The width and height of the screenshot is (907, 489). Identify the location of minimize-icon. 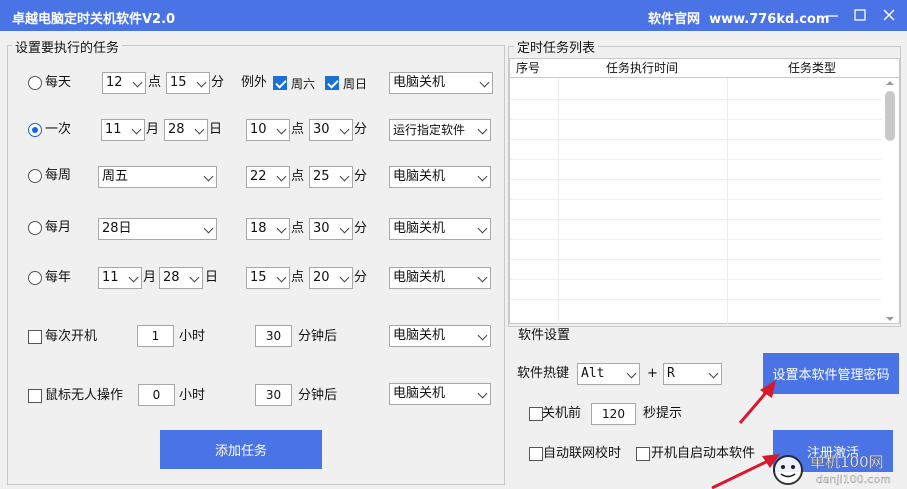
(832, 16).